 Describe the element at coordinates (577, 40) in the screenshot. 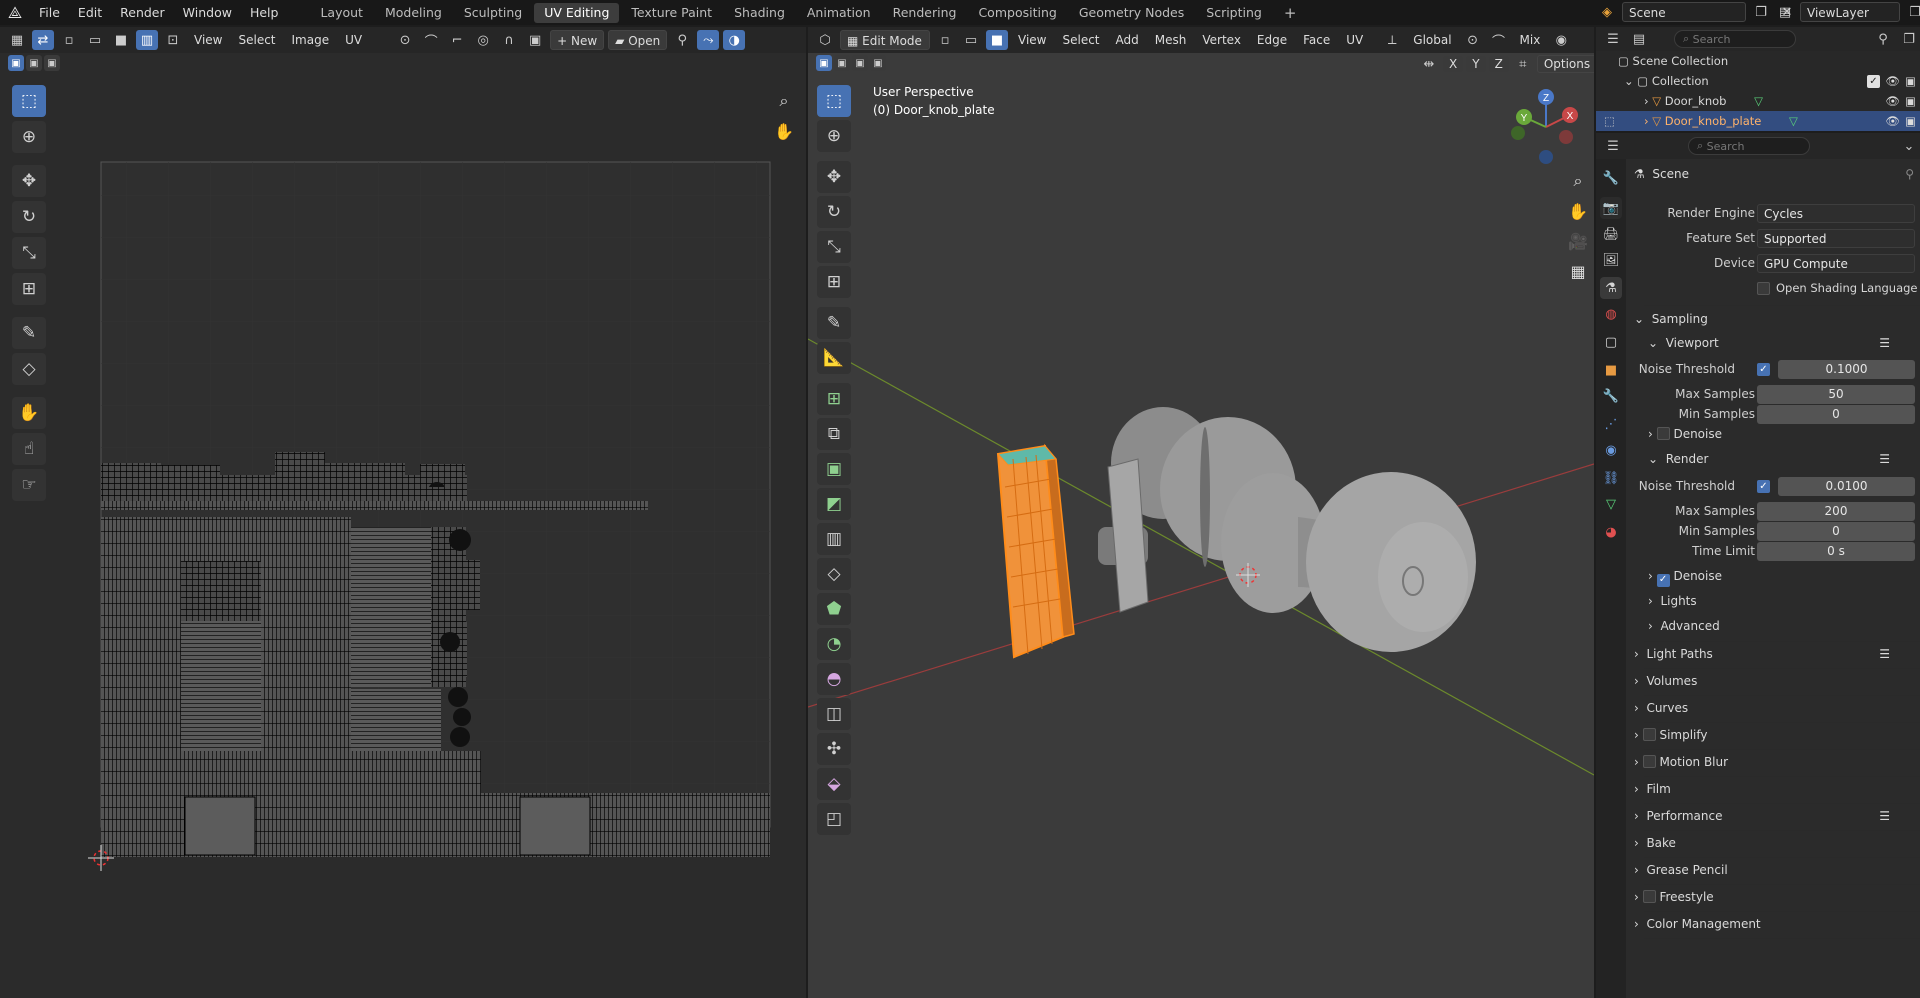

I see `new-image-button: + New` at that location.